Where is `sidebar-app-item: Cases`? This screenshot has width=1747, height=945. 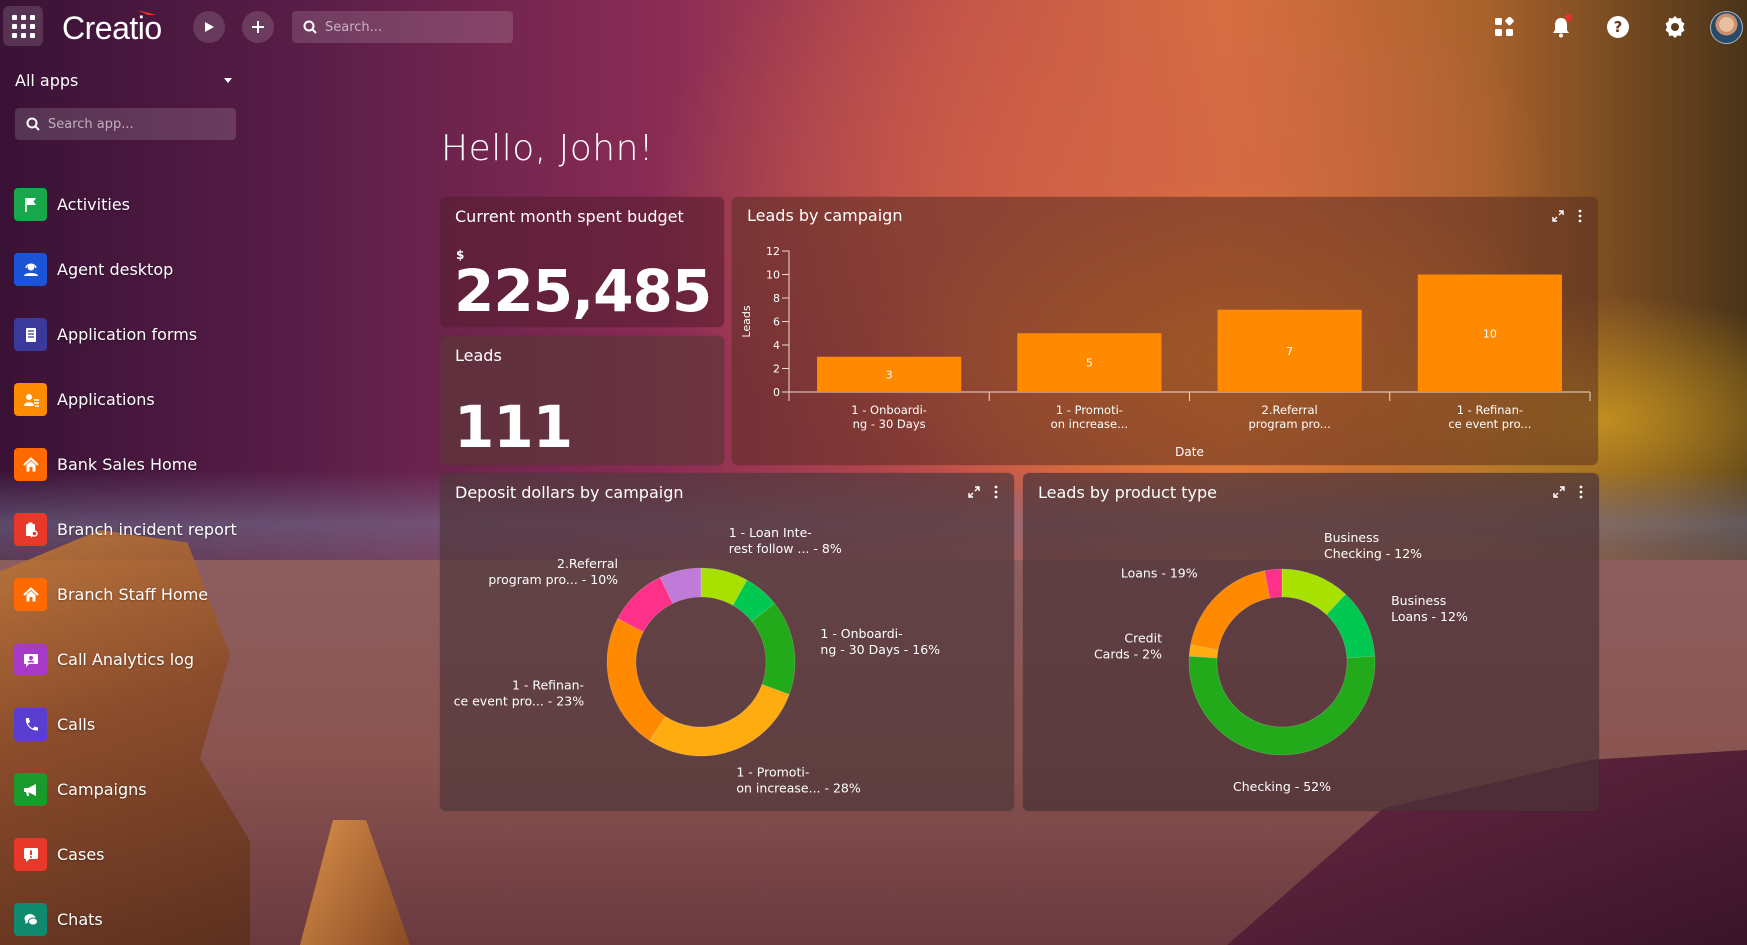
sidebar-app-item: Cases is located at coordinates (125, 854).